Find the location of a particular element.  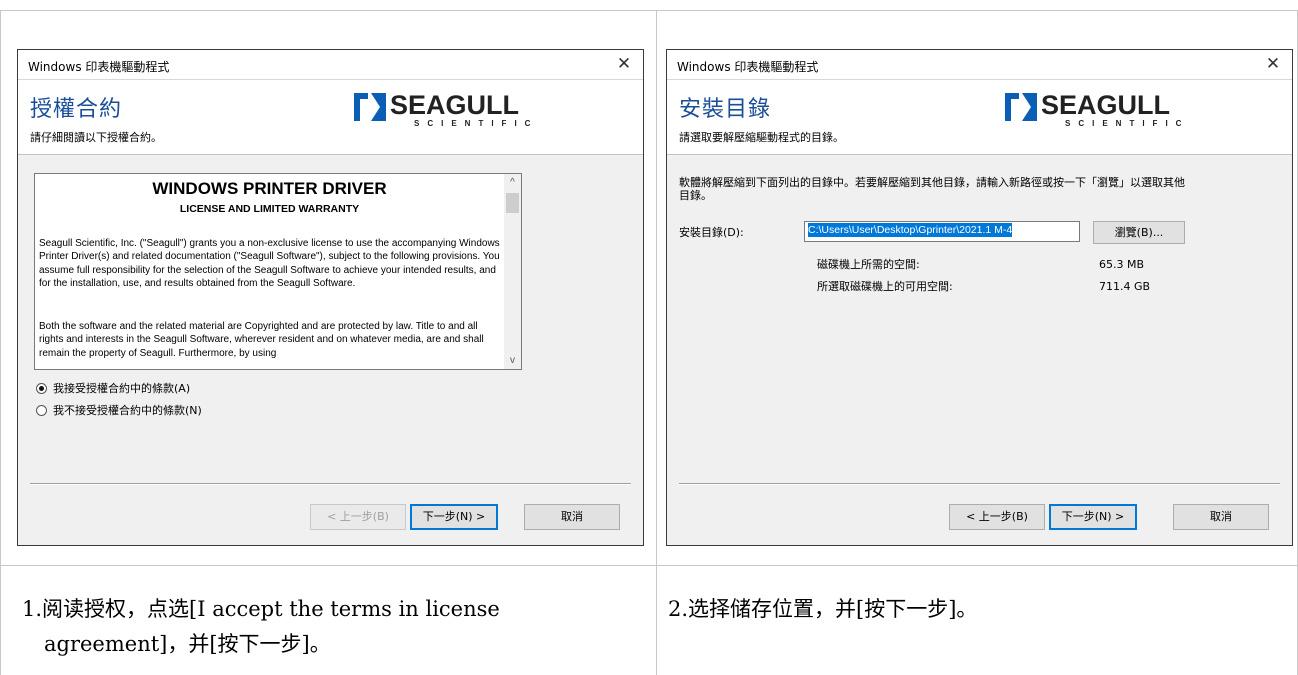

page-title: 授權合約 is located at coordinates (76, 109).